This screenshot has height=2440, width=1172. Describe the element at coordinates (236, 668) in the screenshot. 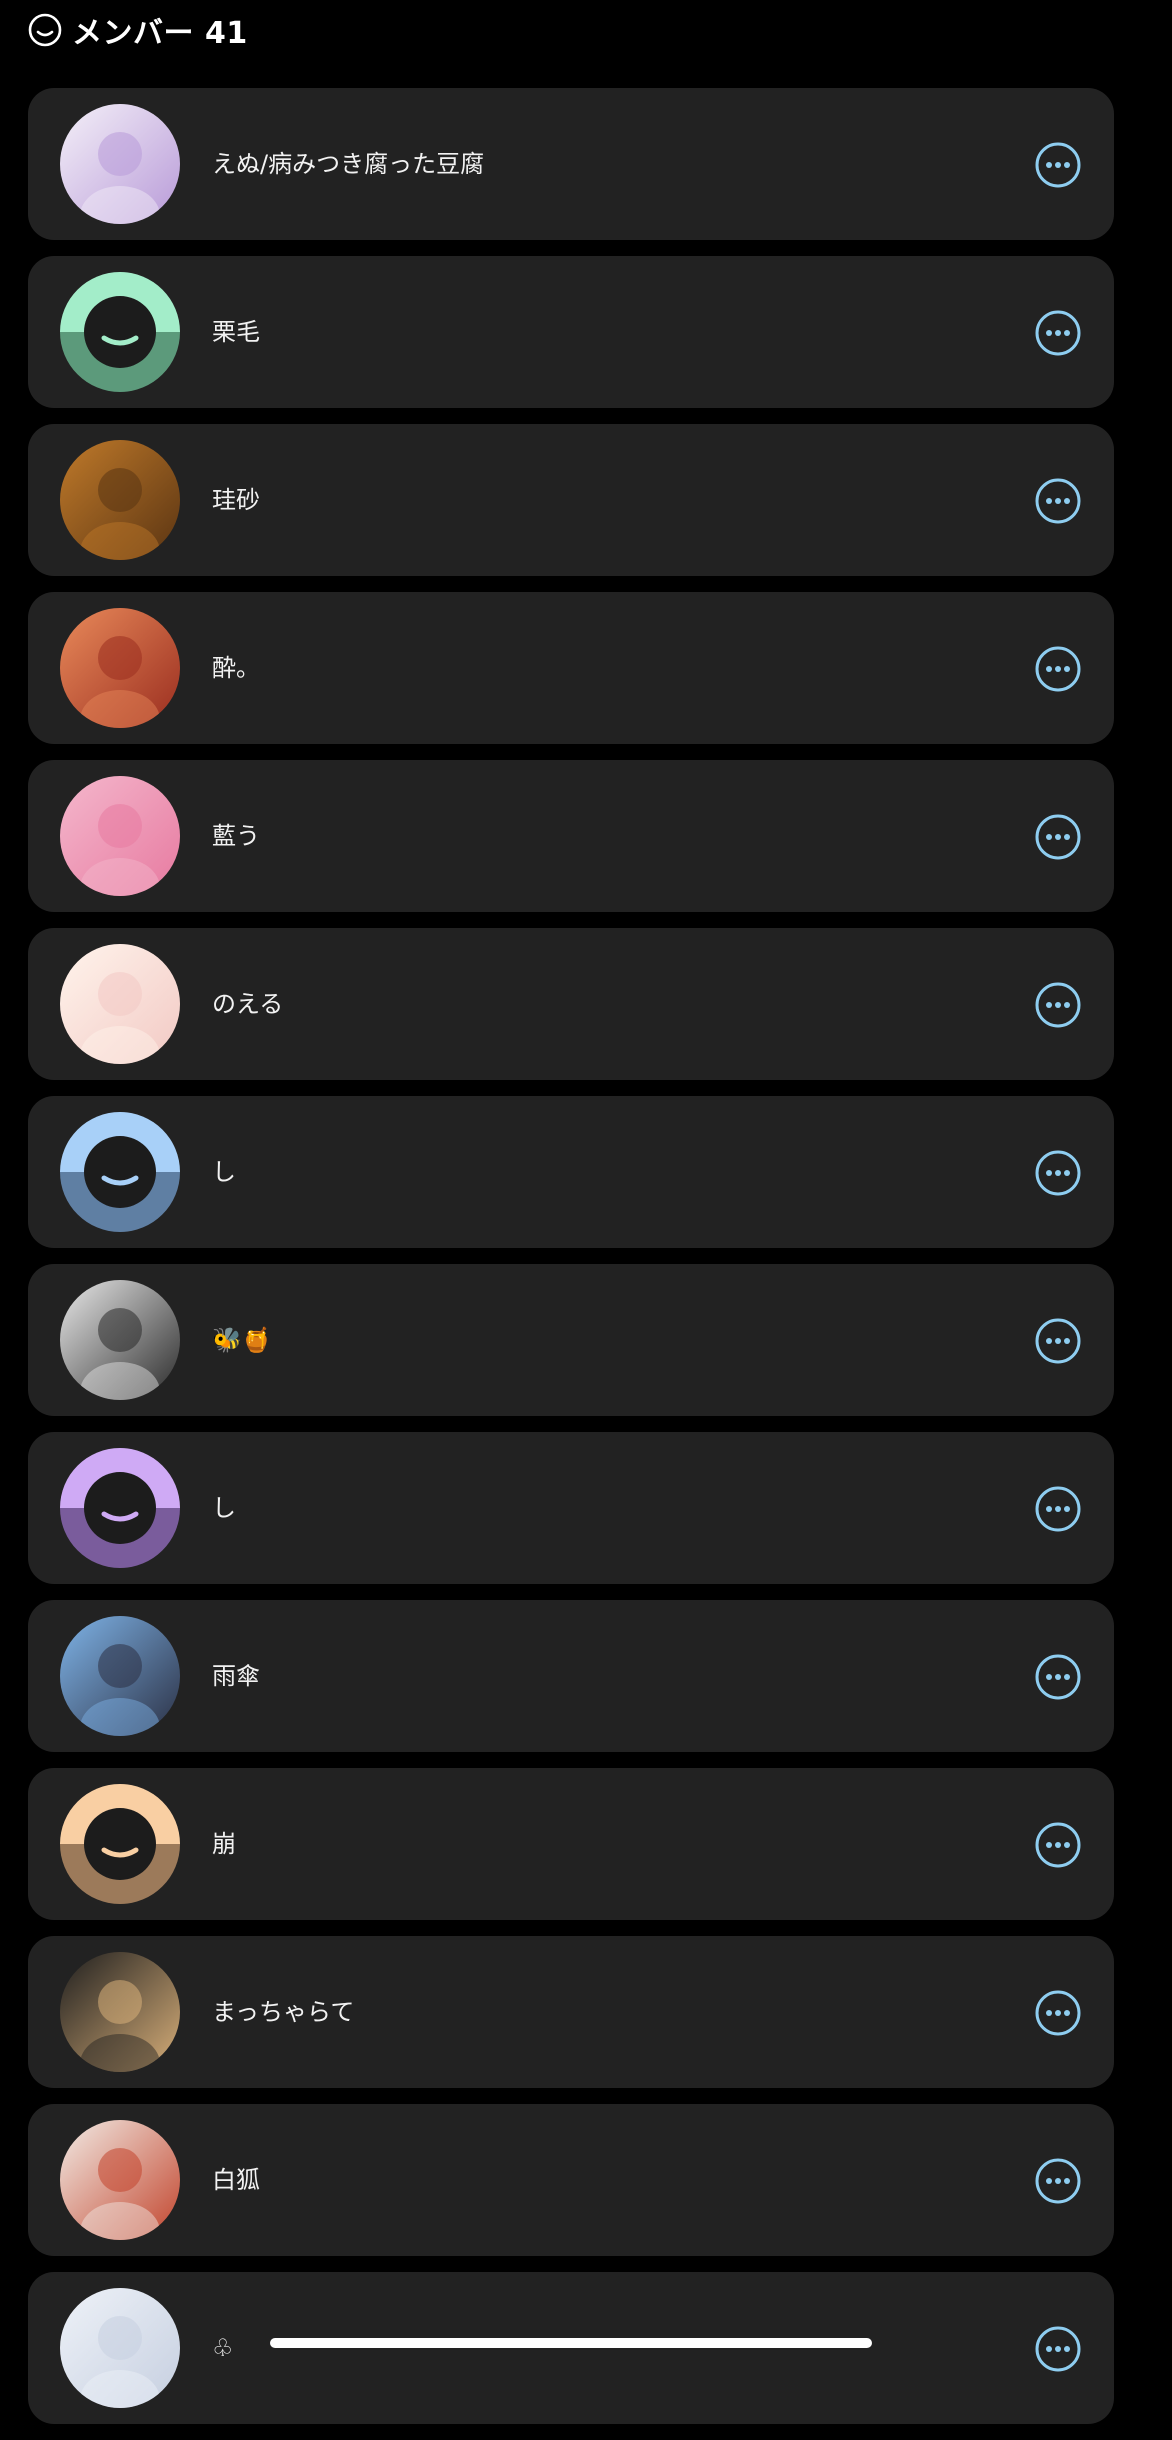

I see `member-name: 酔。` at that location.